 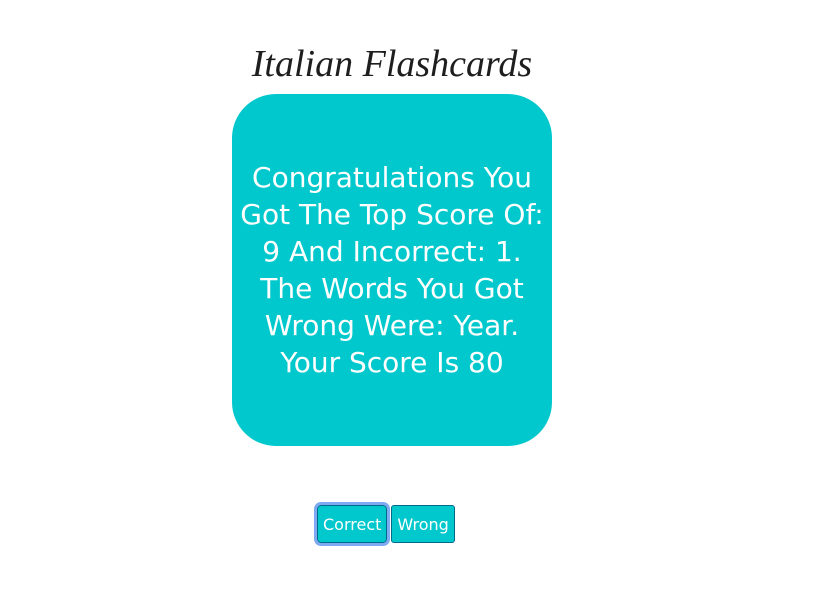 I want to click on answer-buttons: Correct Wrong, so click(x=384, y=524).